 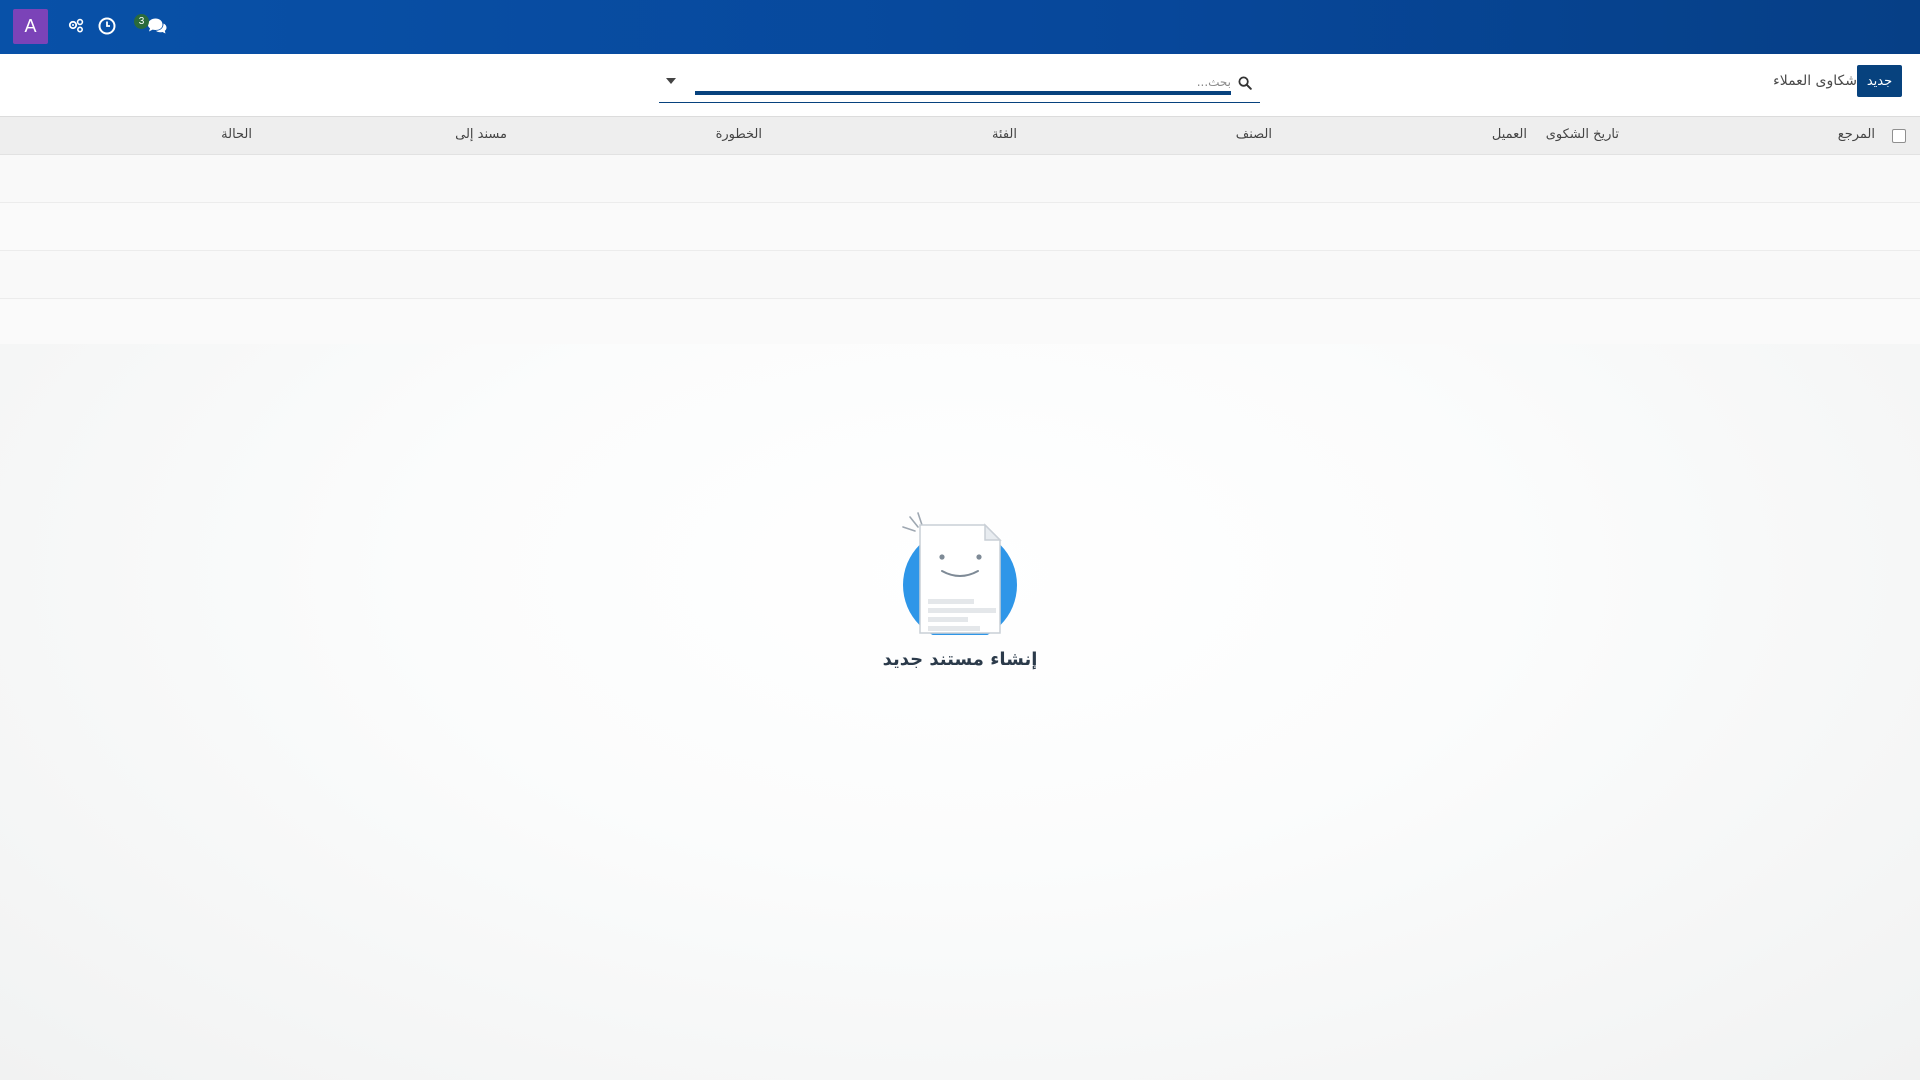 I want to click on chat-bubbles-icon, so click(x=157, y=26).